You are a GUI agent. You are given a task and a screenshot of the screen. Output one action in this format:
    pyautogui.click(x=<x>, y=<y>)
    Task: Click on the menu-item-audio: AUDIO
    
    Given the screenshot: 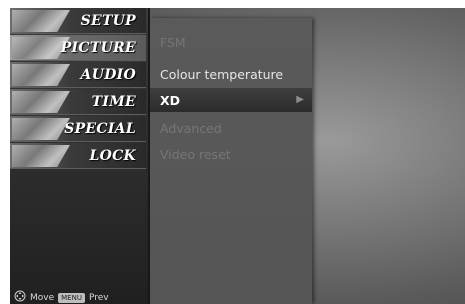 What is the action you would take?
    pyautogui.click(x=78, y=75)
    